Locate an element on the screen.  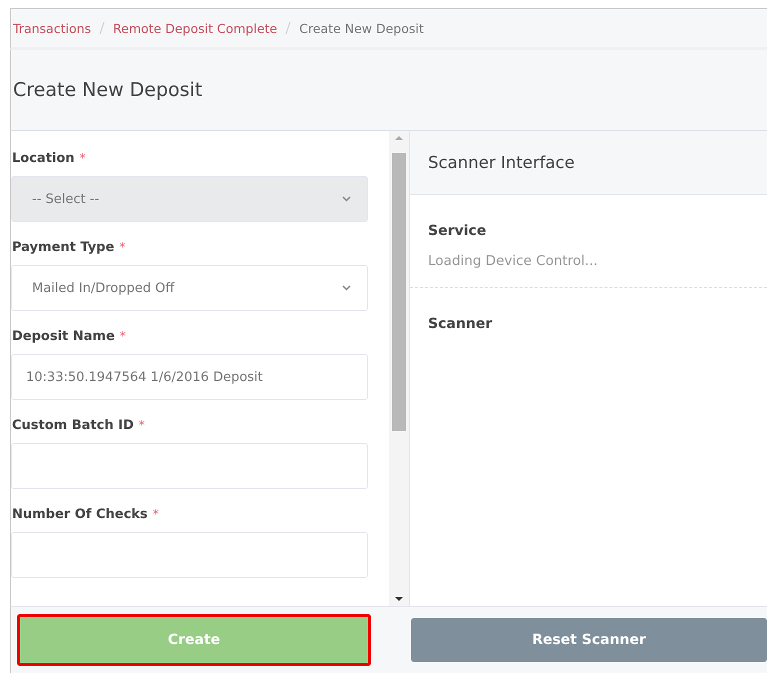
field-label: Location is located at coordinates (43, 158).